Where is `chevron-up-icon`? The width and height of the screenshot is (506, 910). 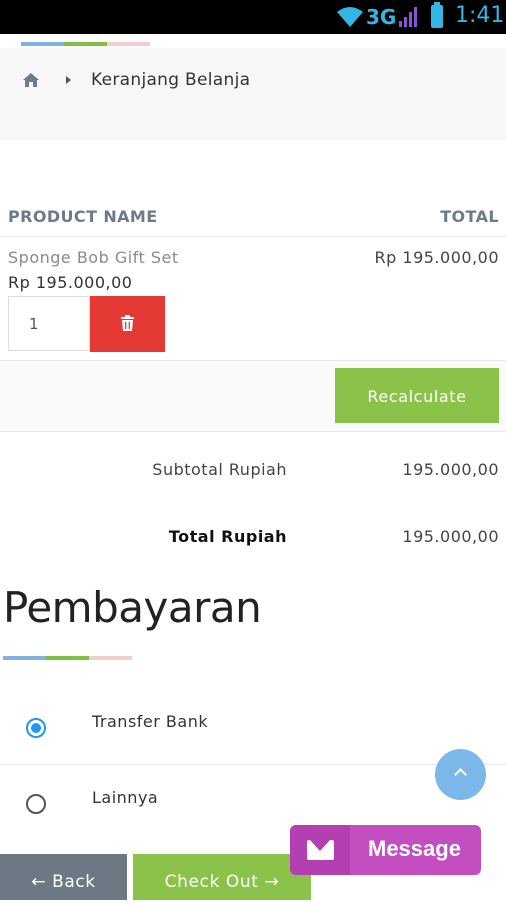
chevron-up-icon is located at coordinates (460, 774).